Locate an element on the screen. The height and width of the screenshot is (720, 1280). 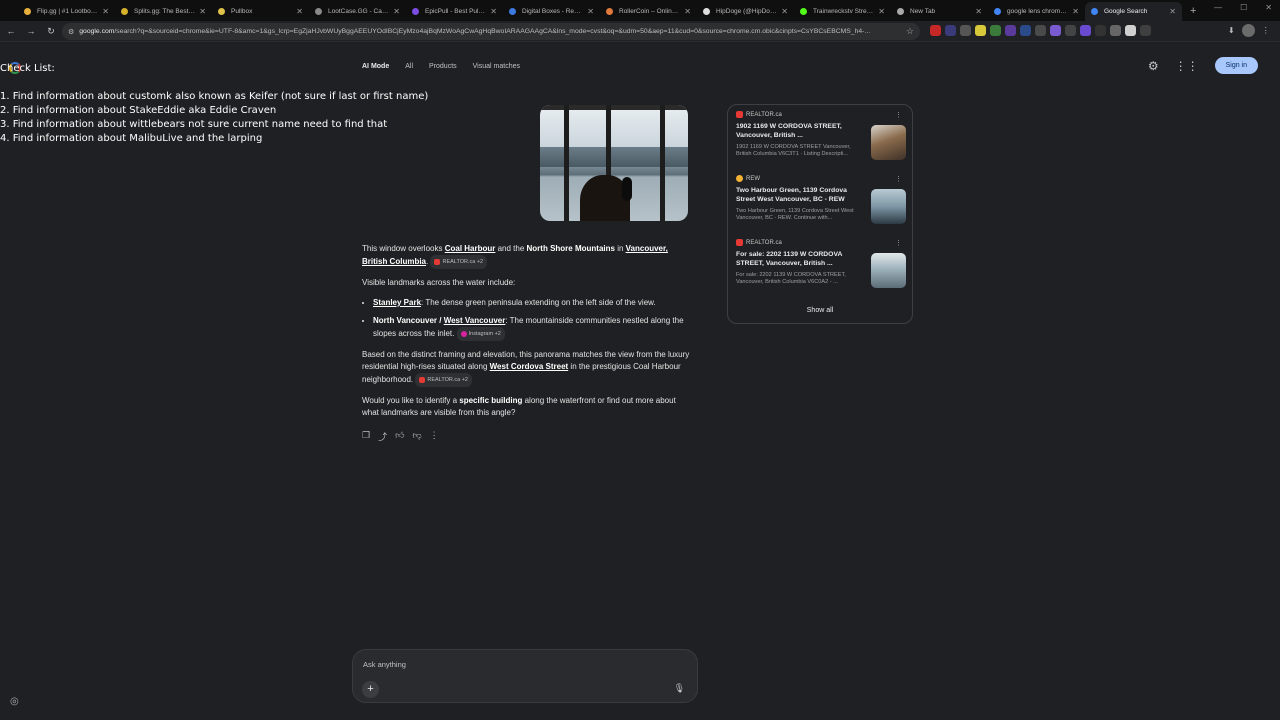
browser-tab: Trainwreckstv Stream ✕ is located at coordinates (842, 11).